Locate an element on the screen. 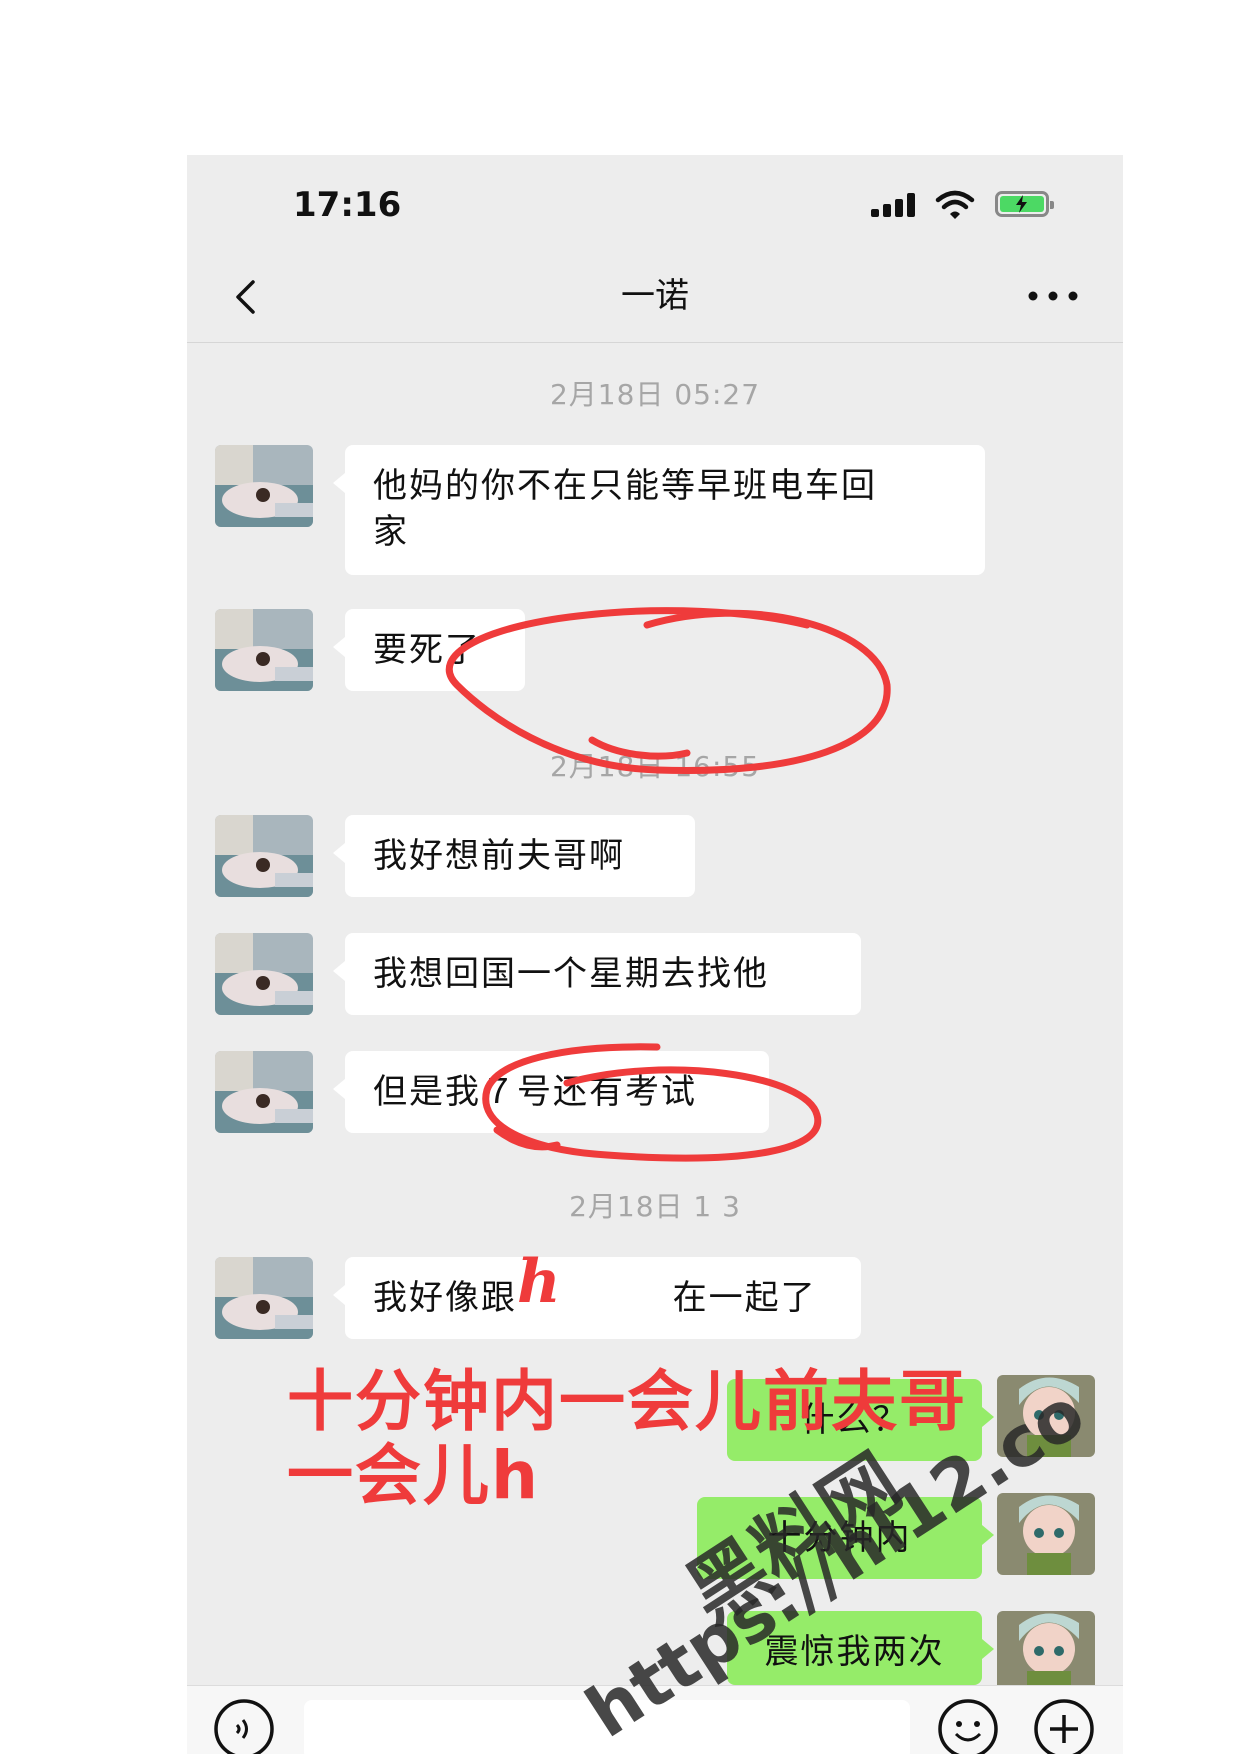  annotation-line2: 一会儿h is located at coordinates (413, 1475).